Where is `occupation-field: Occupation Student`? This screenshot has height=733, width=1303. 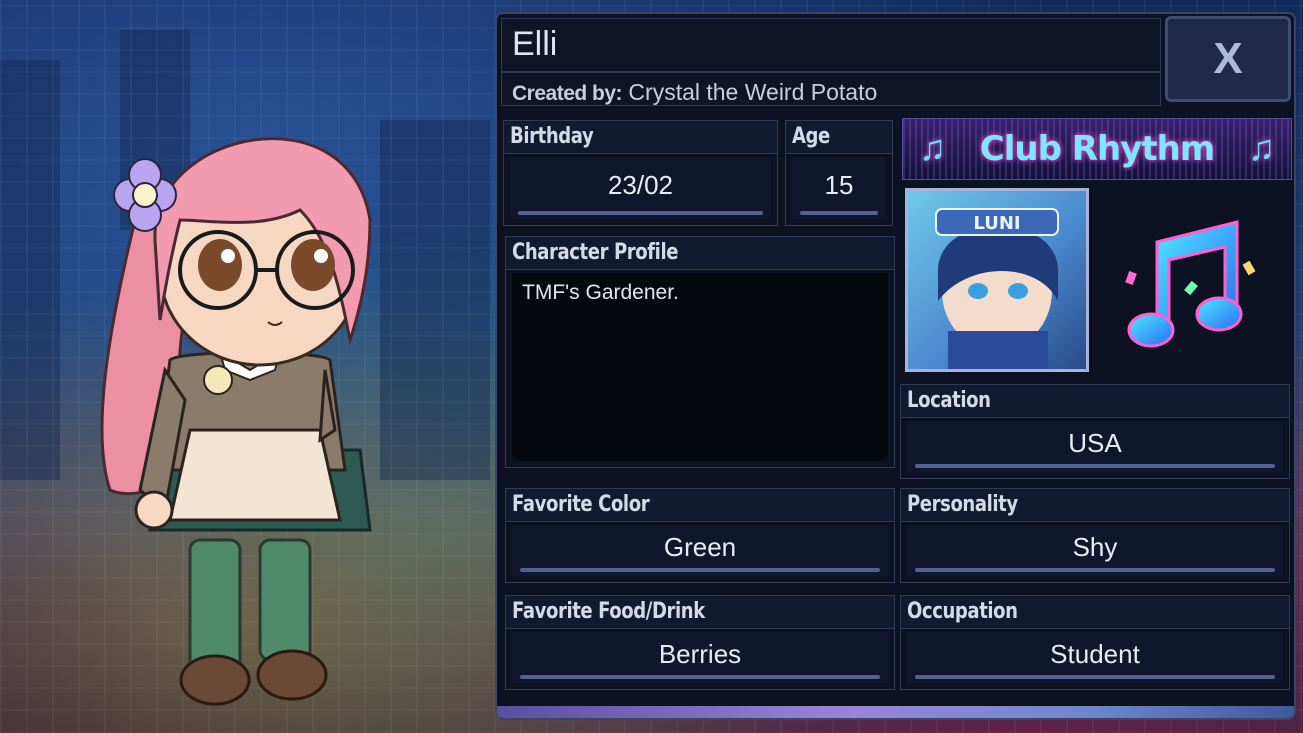
occupation-field: Occupation Student is located at coordinates (1095, 642).